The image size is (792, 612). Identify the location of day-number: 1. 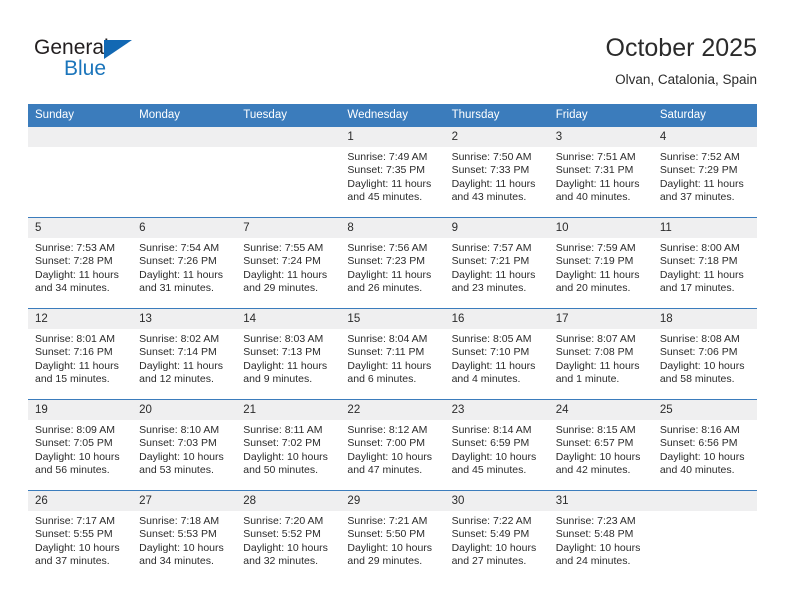
(392, 137).